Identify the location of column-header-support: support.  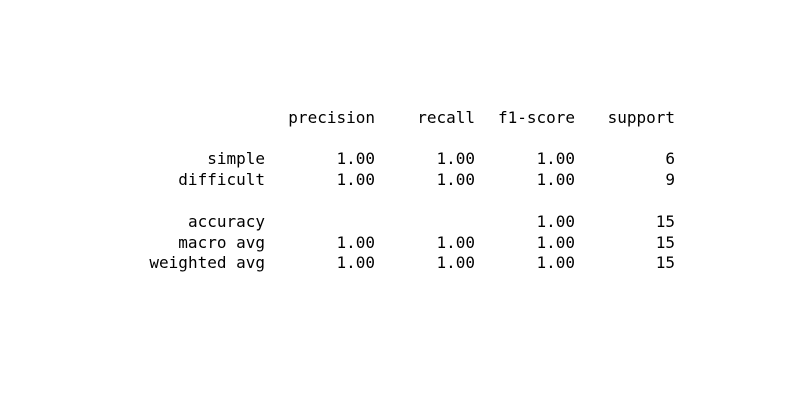
(641, 117).